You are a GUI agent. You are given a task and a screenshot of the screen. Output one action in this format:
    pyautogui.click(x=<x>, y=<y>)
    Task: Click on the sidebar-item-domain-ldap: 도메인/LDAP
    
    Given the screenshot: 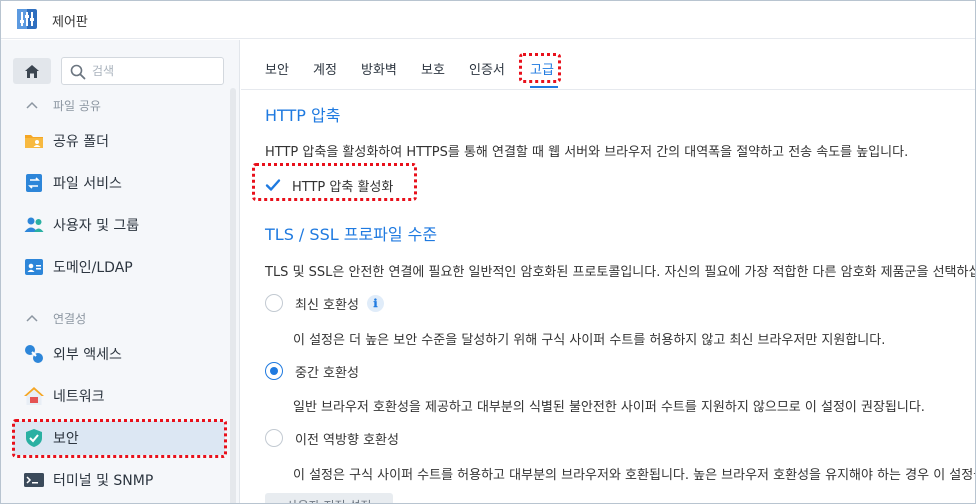 What is the action you would take?
    pyautogui.click(x=119, y=267)
    